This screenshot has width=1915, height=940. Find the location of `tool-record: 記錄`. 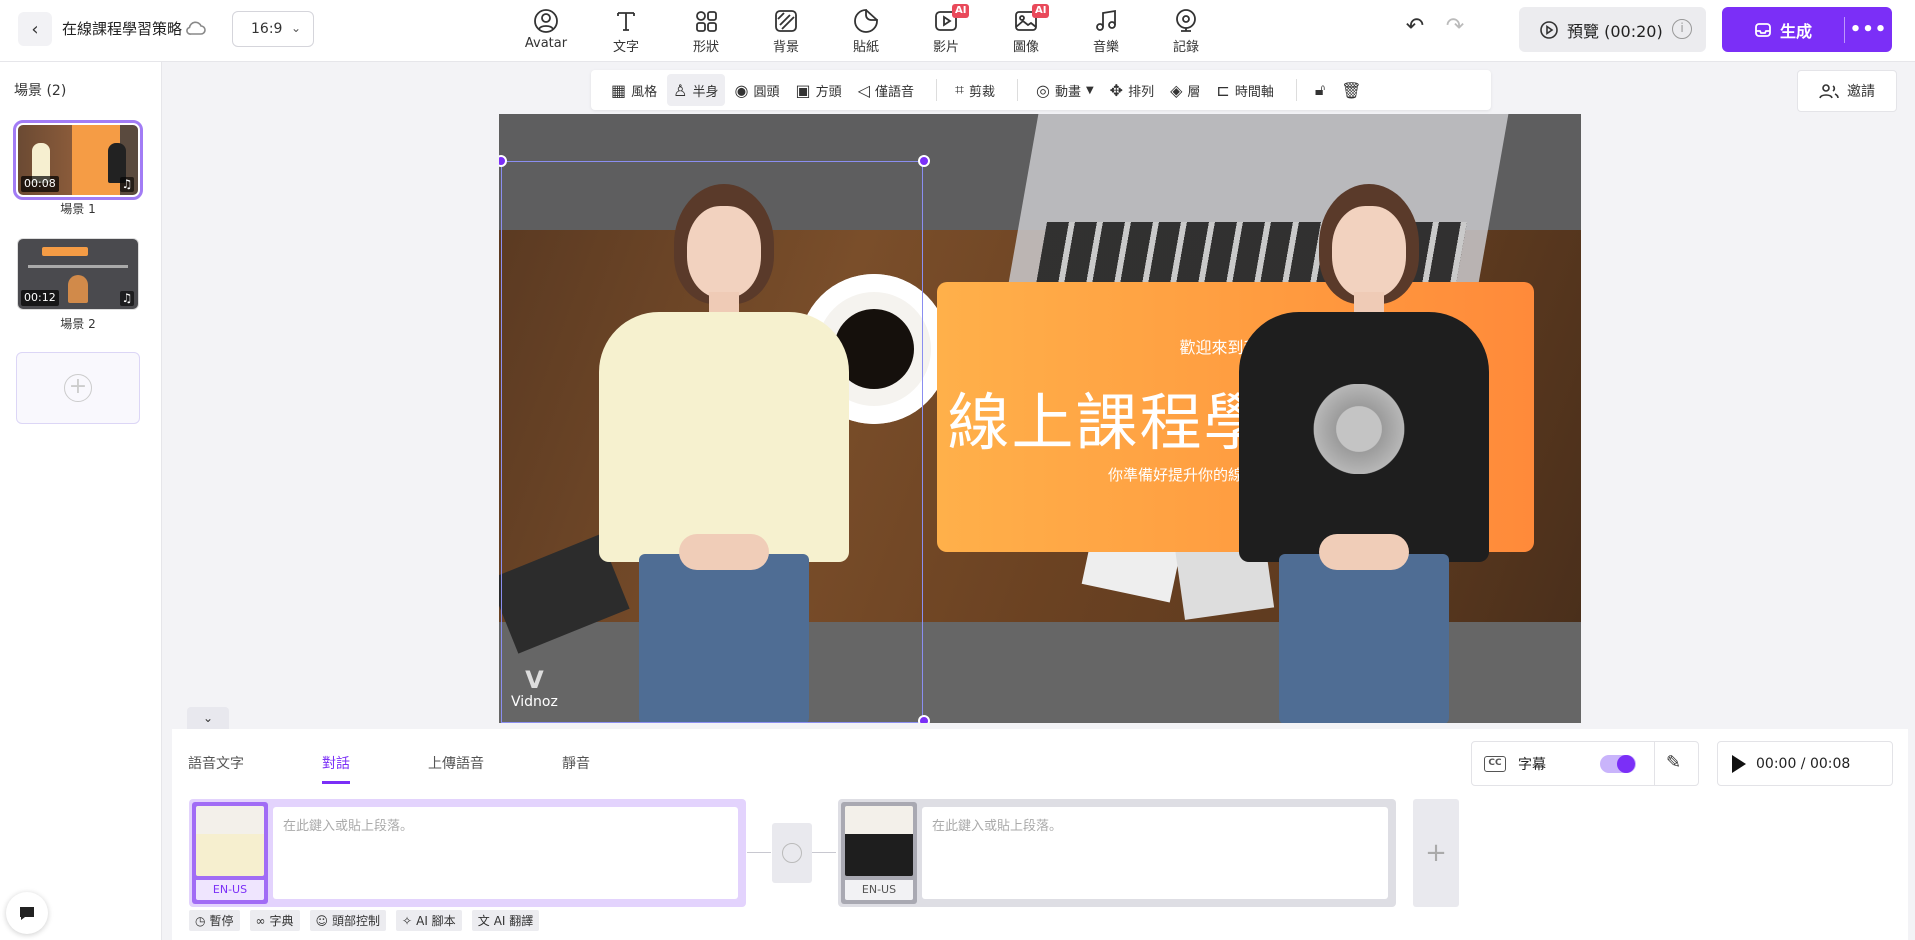

tool-record: 記錄 is located at coordinates (1186, 30).